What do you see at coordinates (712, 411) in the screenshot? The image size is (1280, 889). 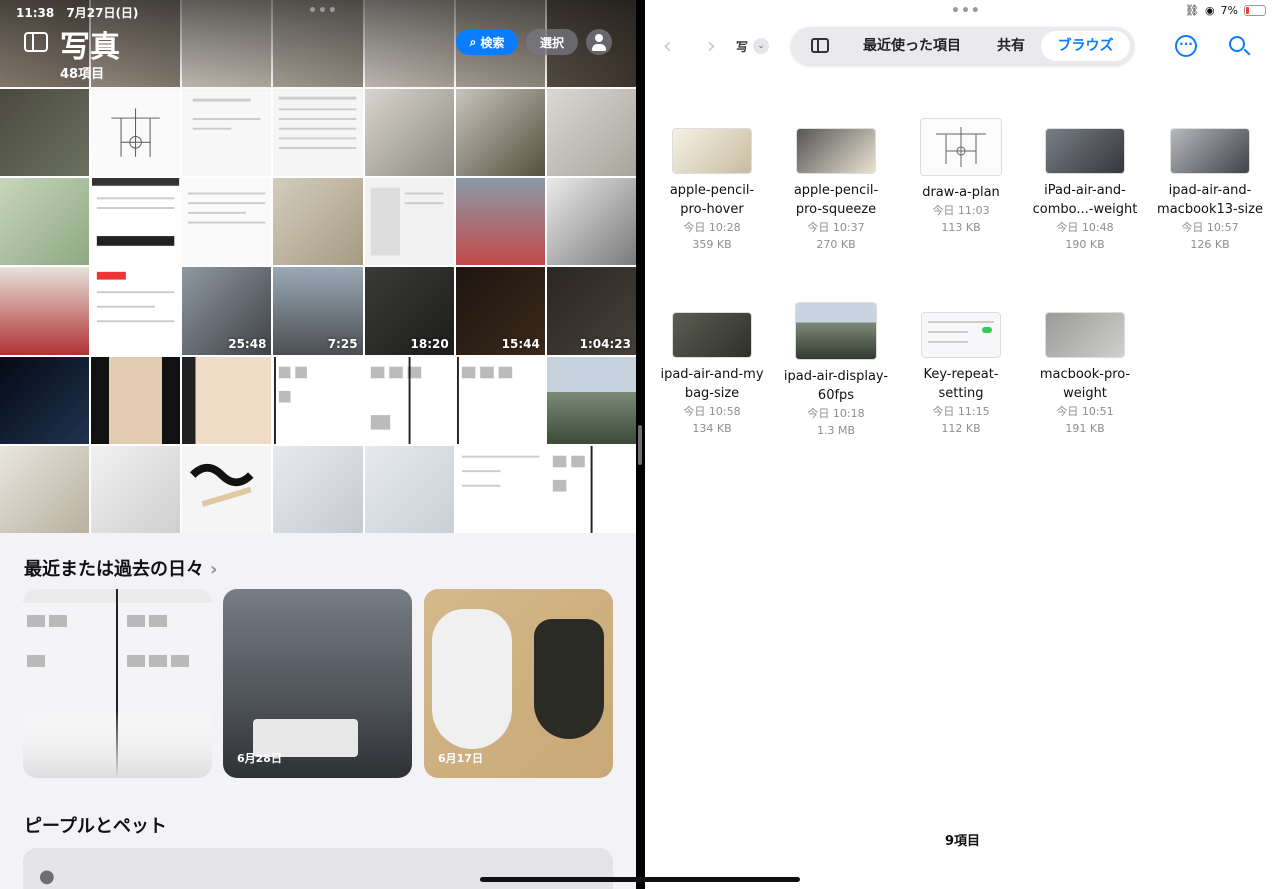 I see `file-date: 今日 10:58` at bounding box center [712, 411].